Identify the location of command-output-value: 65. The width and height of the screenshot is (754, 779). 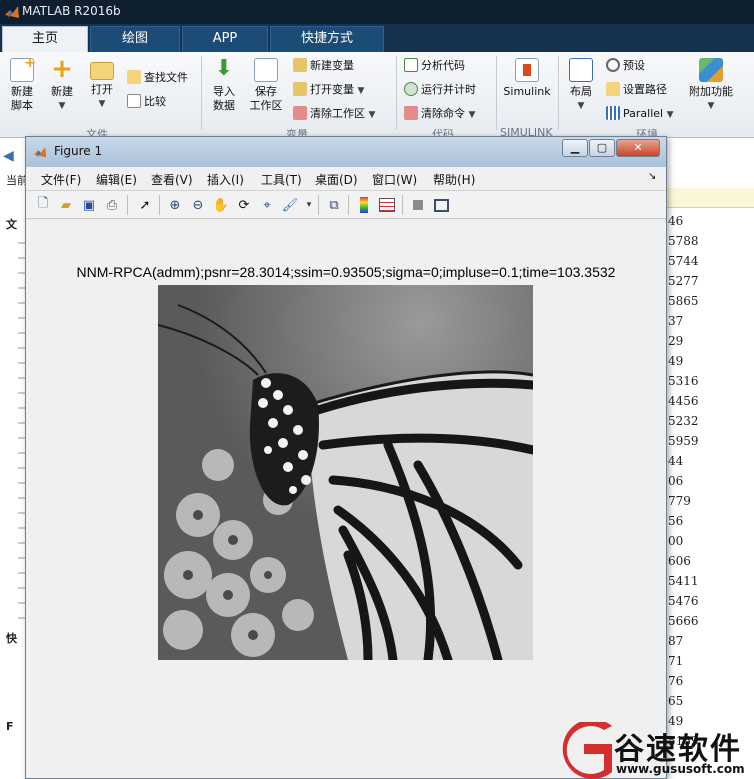
(676, 701).